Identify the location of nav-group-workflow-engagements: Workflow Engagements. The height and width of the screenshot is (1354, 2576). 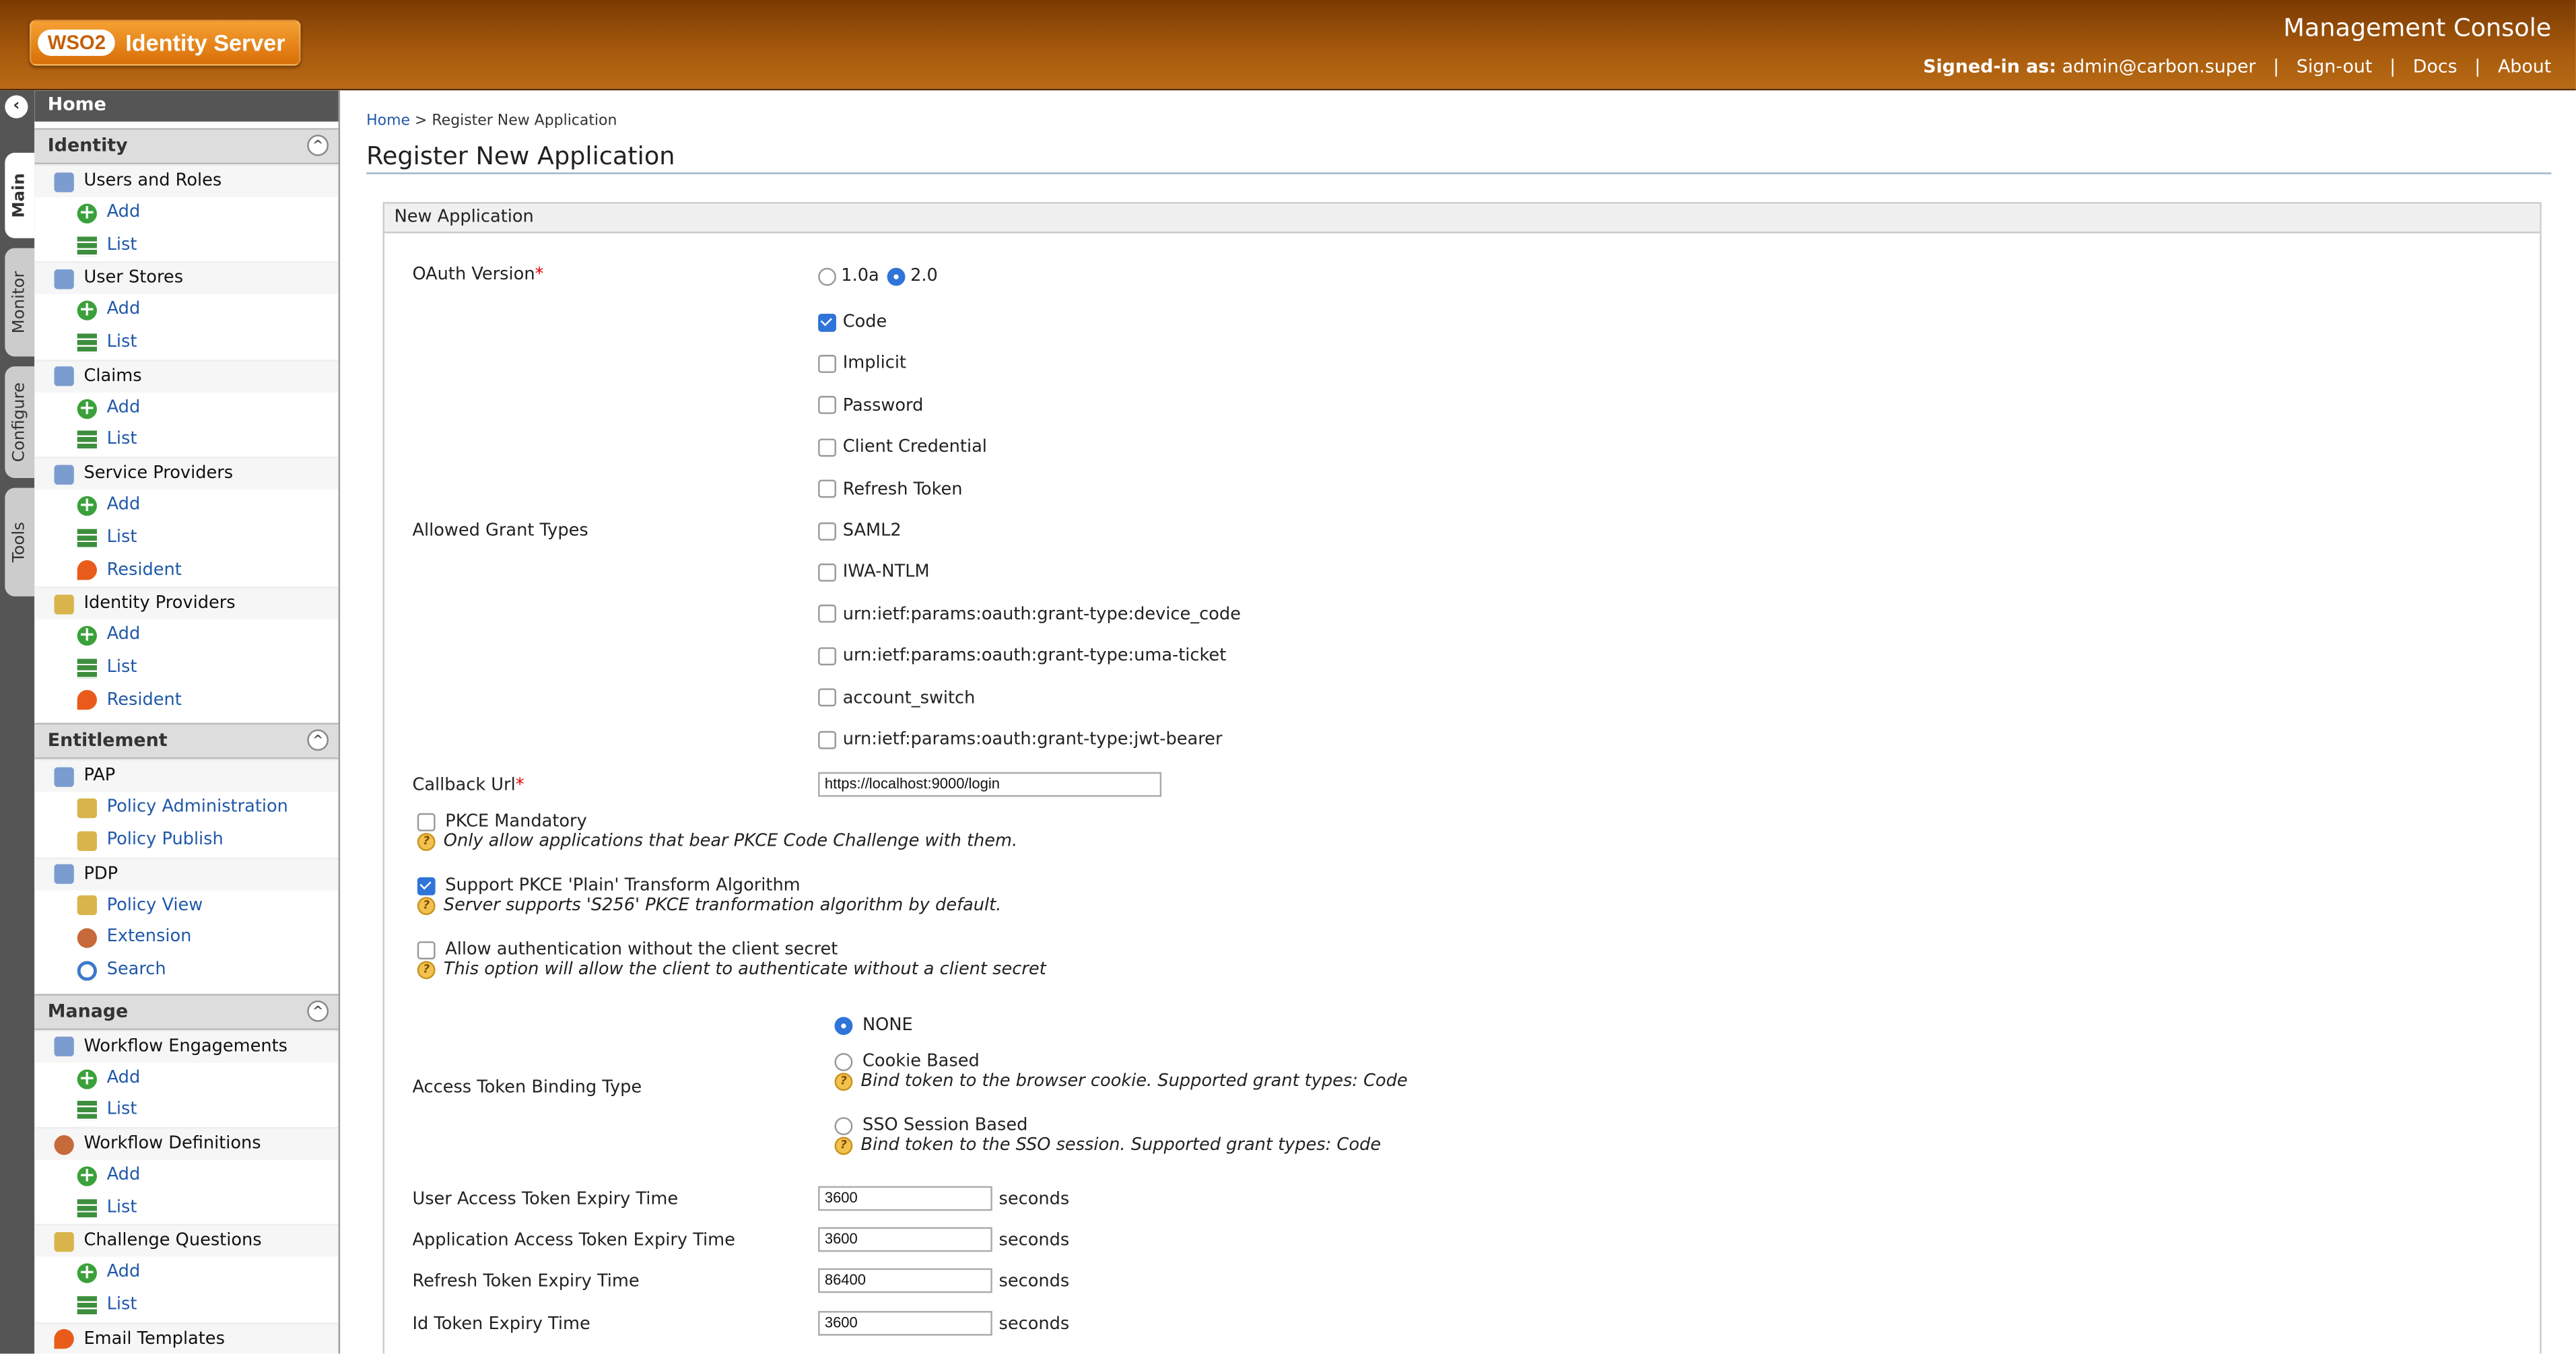
(187, 1046).